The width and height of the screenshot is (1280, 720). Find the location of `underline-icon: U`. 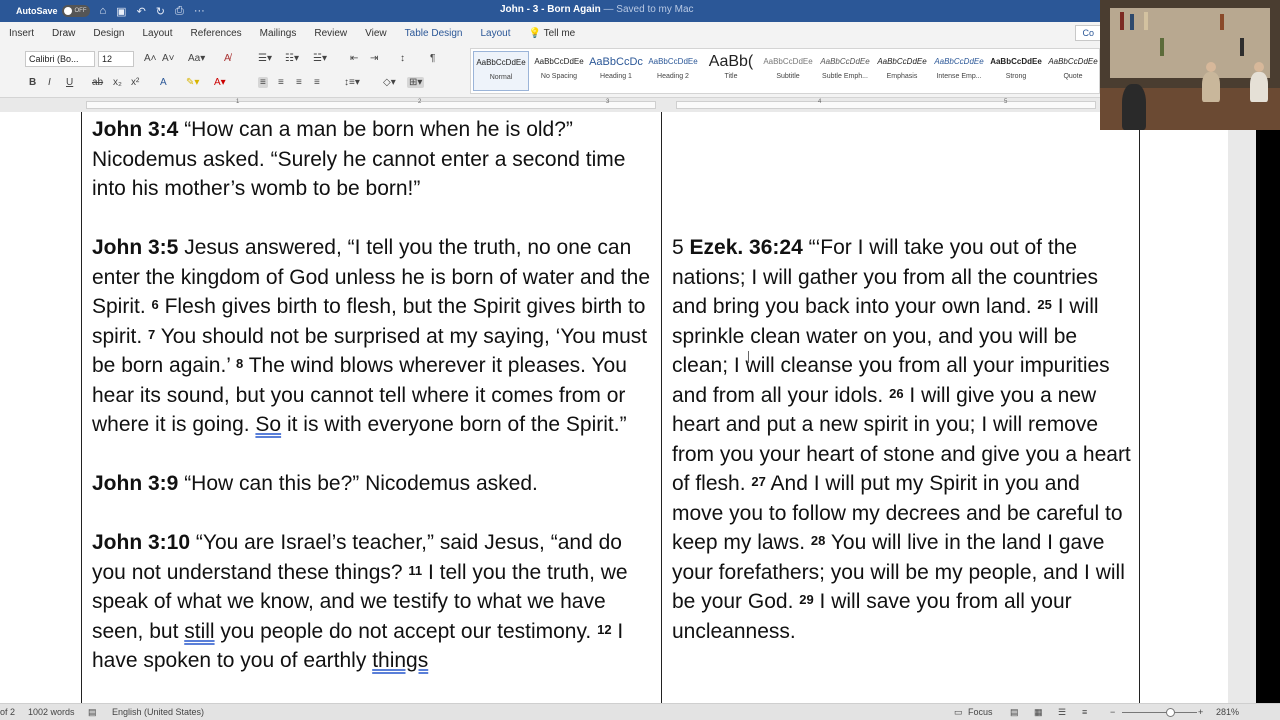

underline-icon: U is located at coordinates (69, 82).